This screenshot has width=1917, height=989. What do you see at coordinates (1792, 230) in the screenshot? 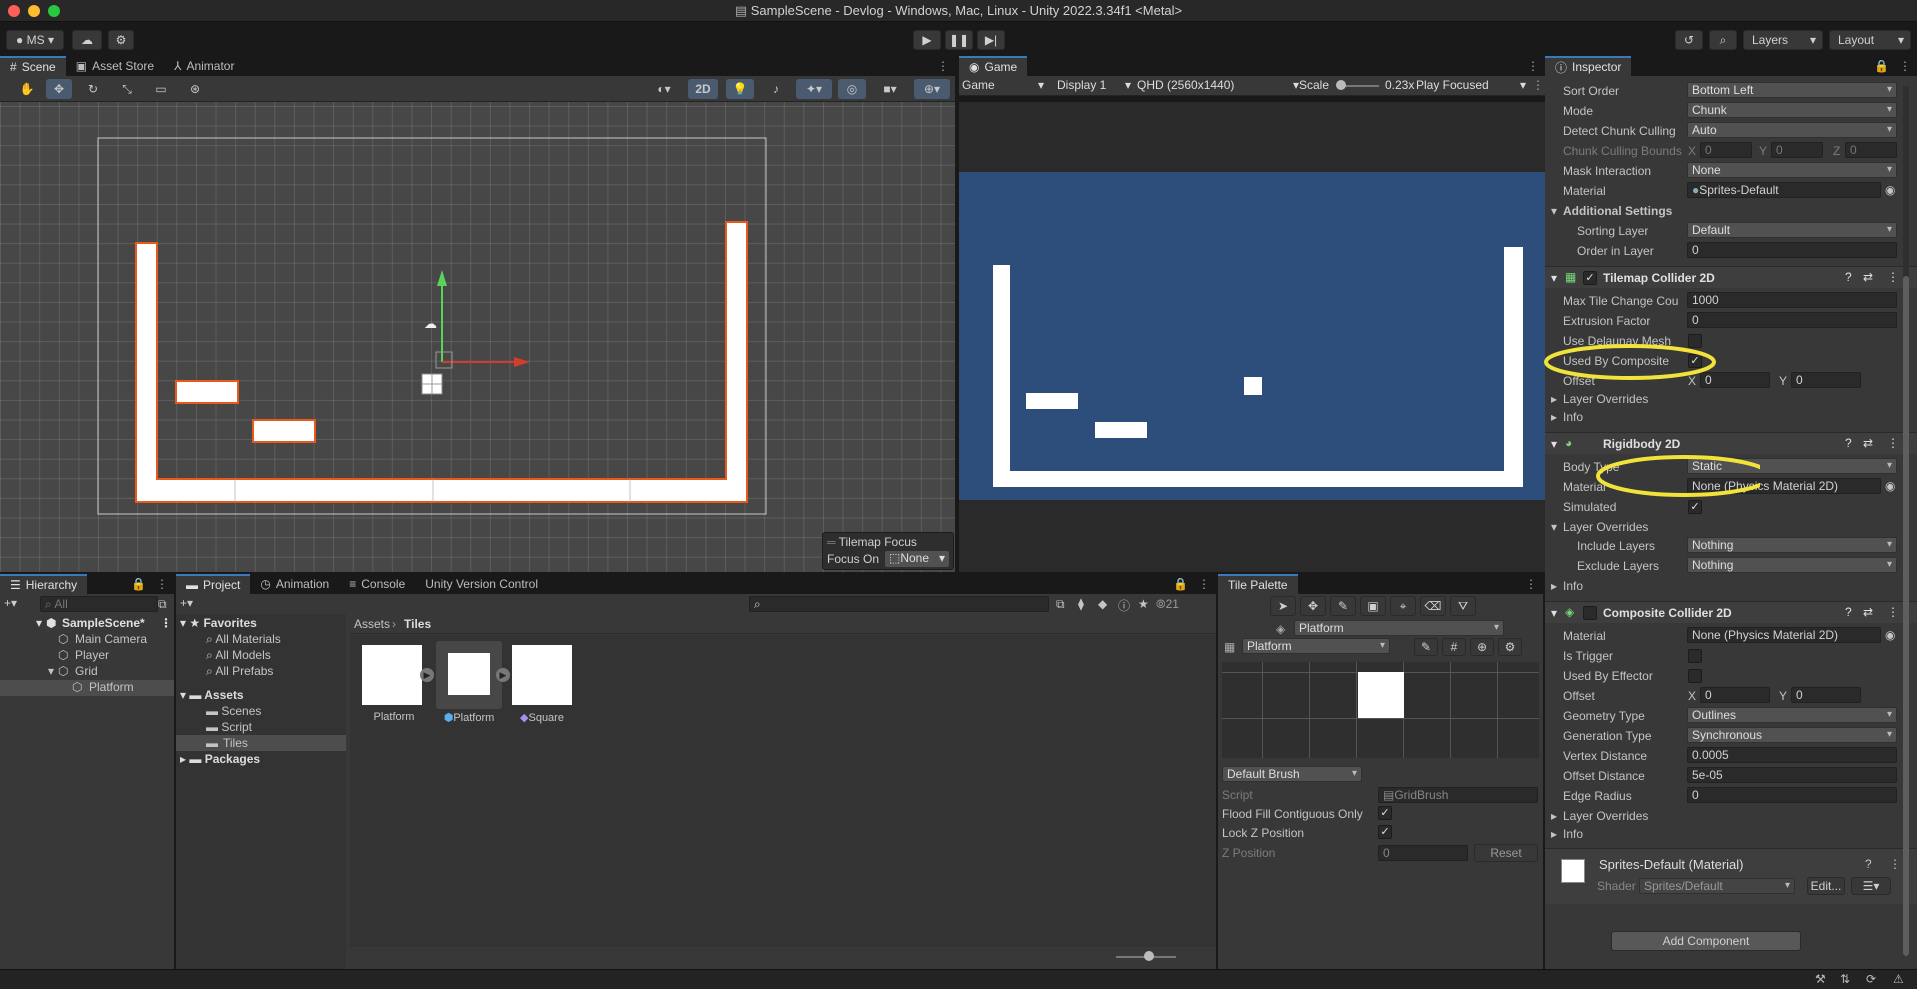
I see `sorting-layer-dropdown: Default` at bounding box center [1792, 230].